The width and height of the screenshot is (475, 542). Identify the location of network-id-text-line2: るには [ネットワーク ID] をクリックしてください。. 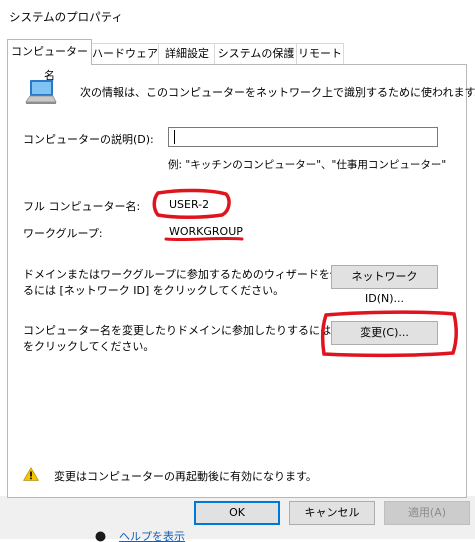
(154, 290).